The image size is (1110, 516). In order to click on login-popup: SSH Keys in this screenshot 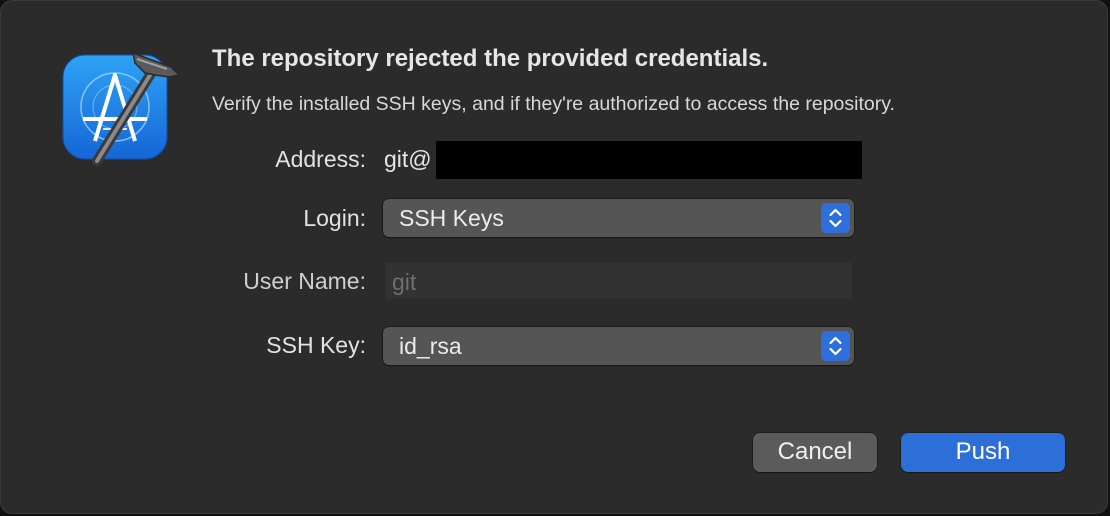, I will do `click(618, 218)`.